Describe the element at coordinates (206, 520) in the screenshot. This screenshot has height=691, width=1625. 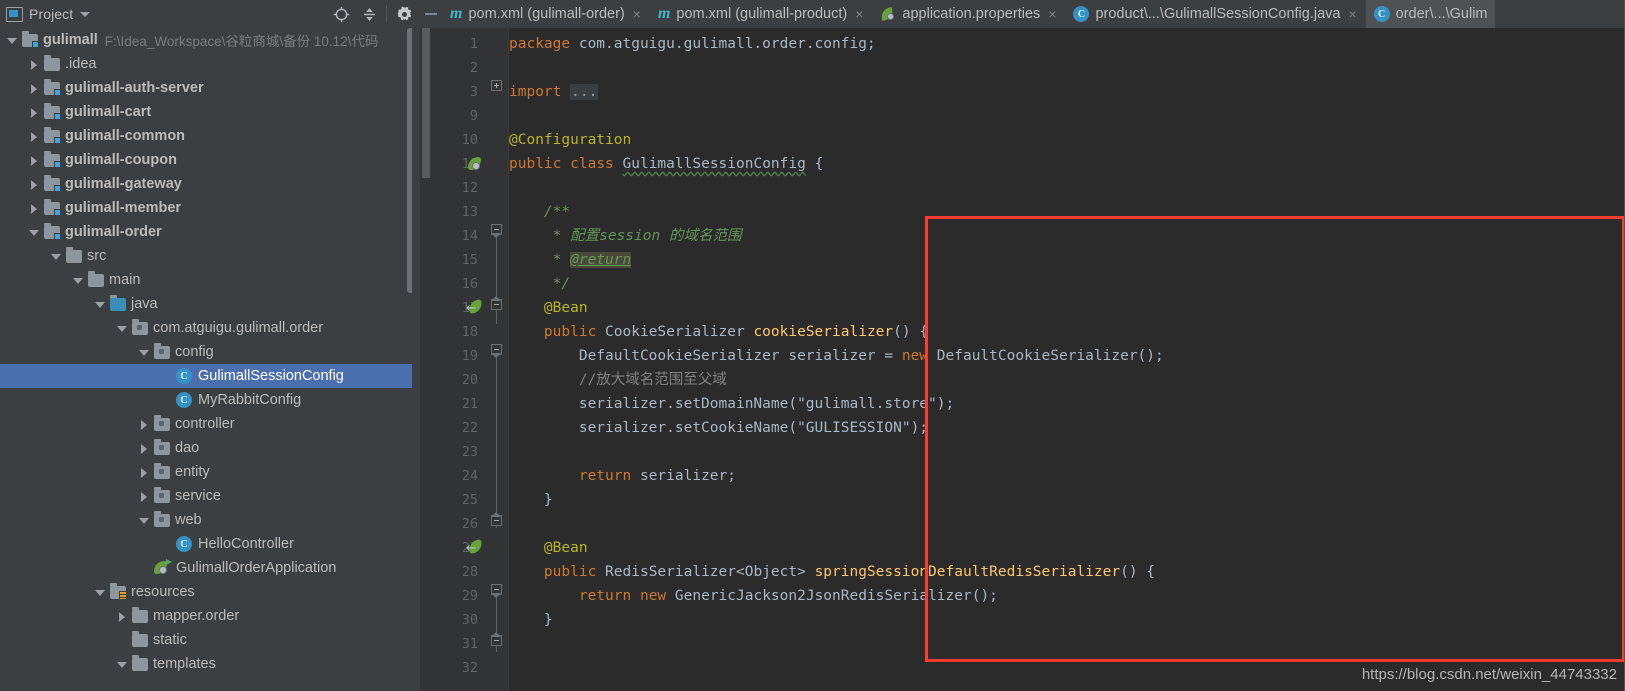
I see `tree-node-web: web` at that location.